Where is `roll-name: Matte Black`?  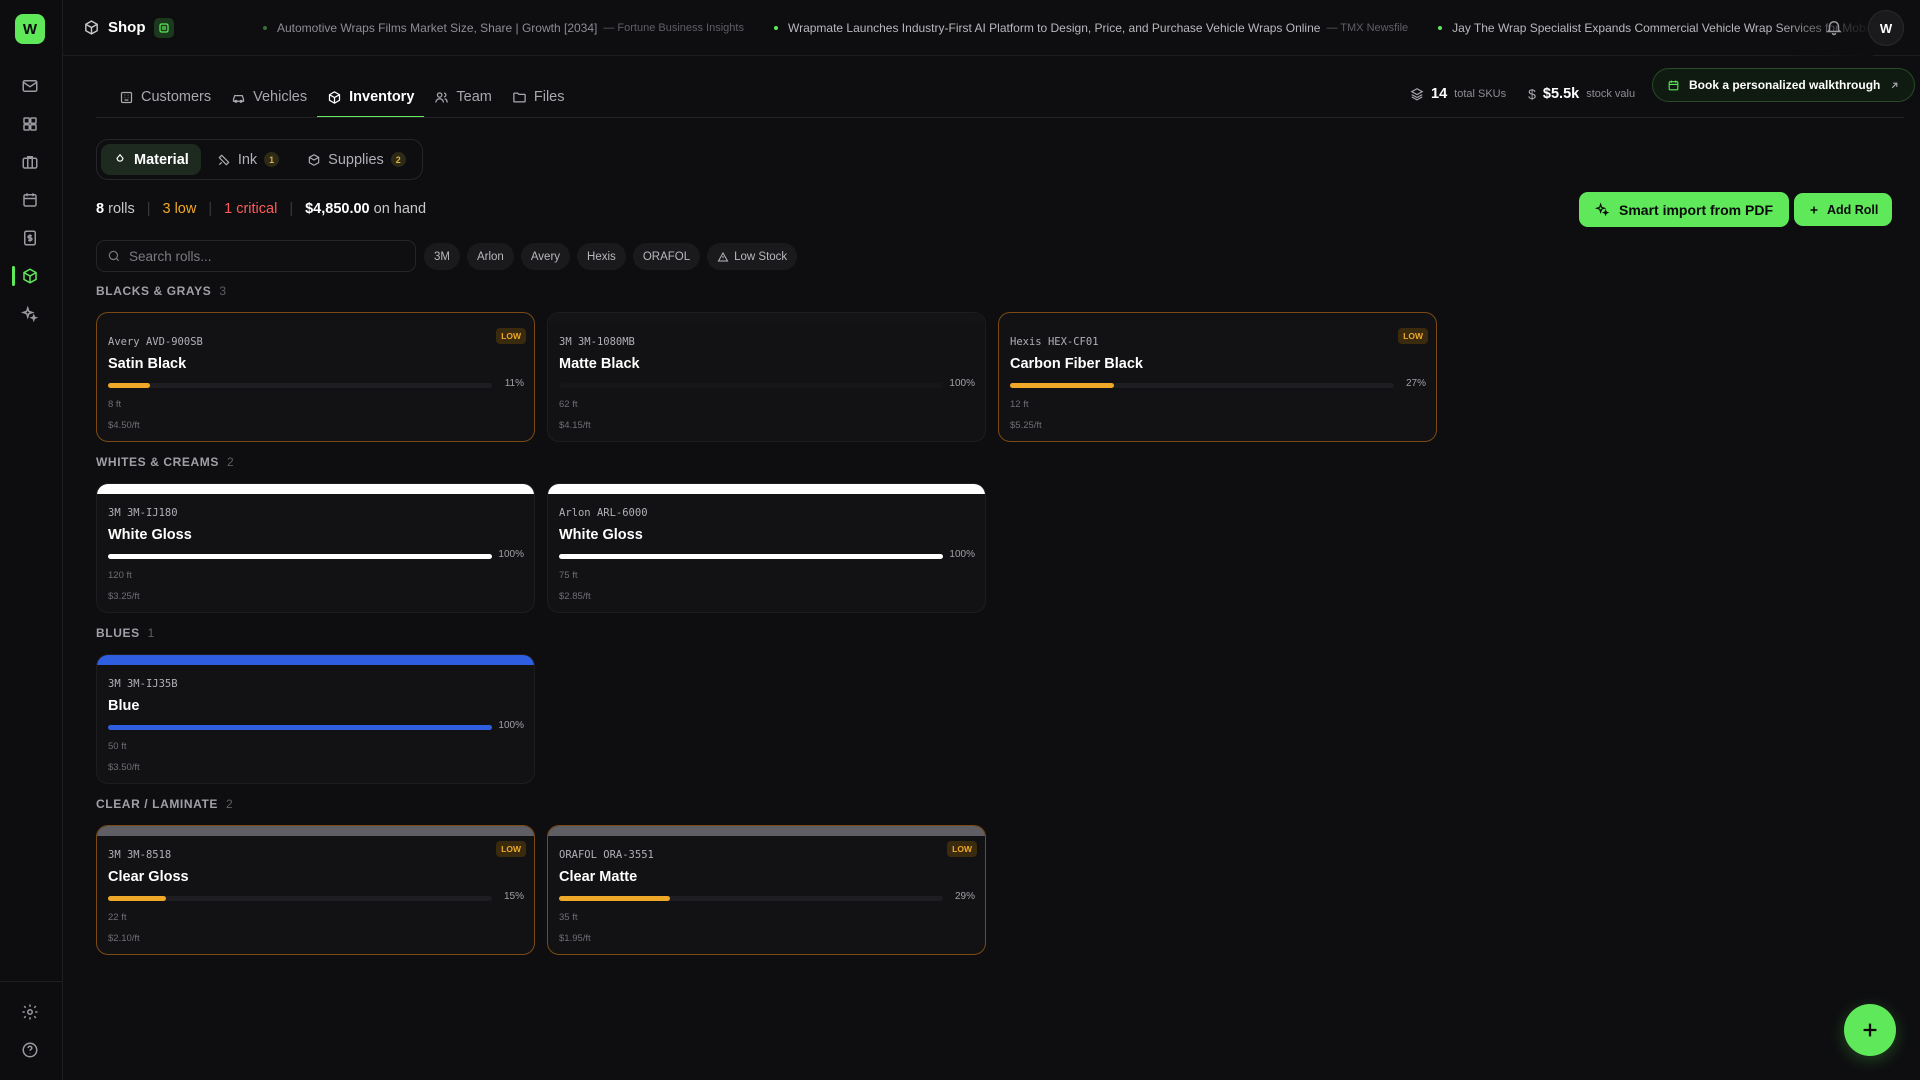 roll-name: Matte Black is located at coordinates (599, 364).